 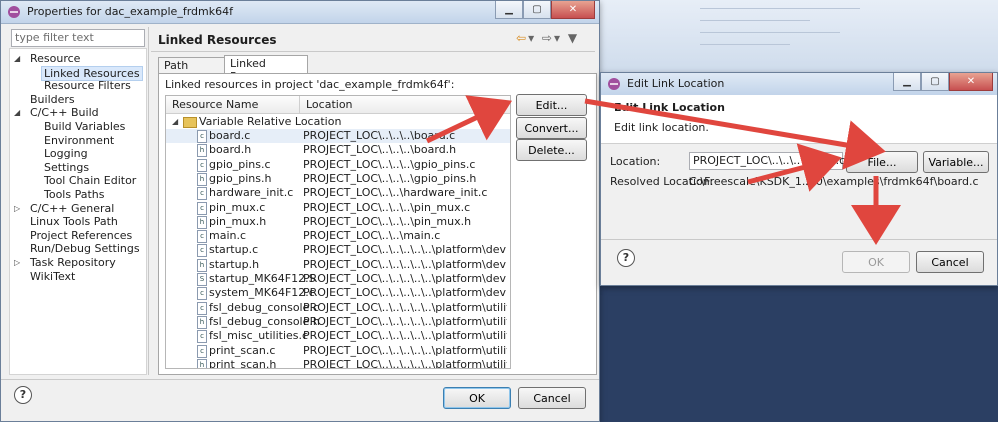 What do you see at coordinates (73, 262) in the screenshot?
I see `tree-item: Task Repository` at bounding box center [73, 262].